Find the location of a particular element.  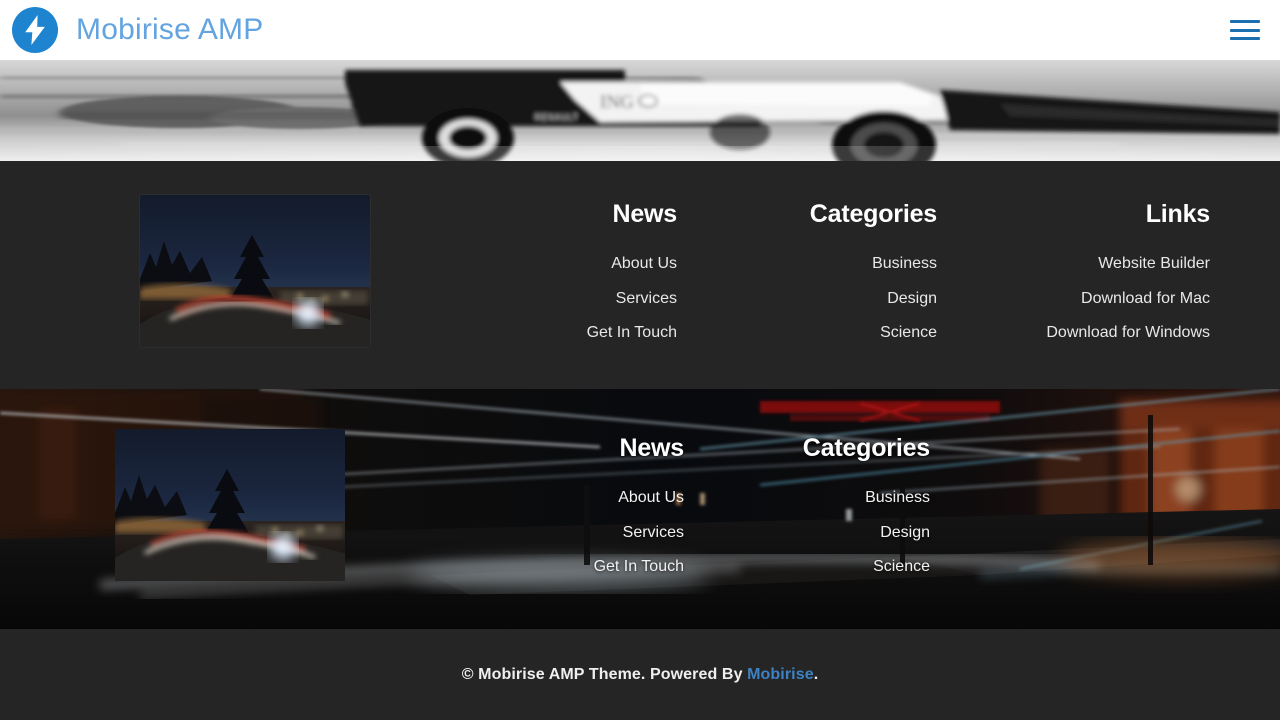

amp-bolt-icon is located at coordinates (35, 30).